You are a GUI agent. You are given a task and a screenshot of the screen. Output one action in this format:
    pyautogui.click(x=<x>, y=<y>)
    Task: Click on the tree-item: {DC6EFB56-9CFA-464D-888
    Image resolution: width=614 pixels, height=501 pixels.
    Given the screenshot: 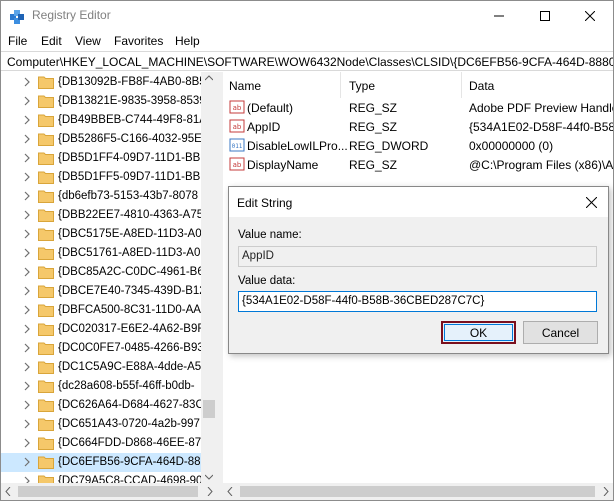 What is the action you would take?
    pyautogui.click(x=104, y=462)
    